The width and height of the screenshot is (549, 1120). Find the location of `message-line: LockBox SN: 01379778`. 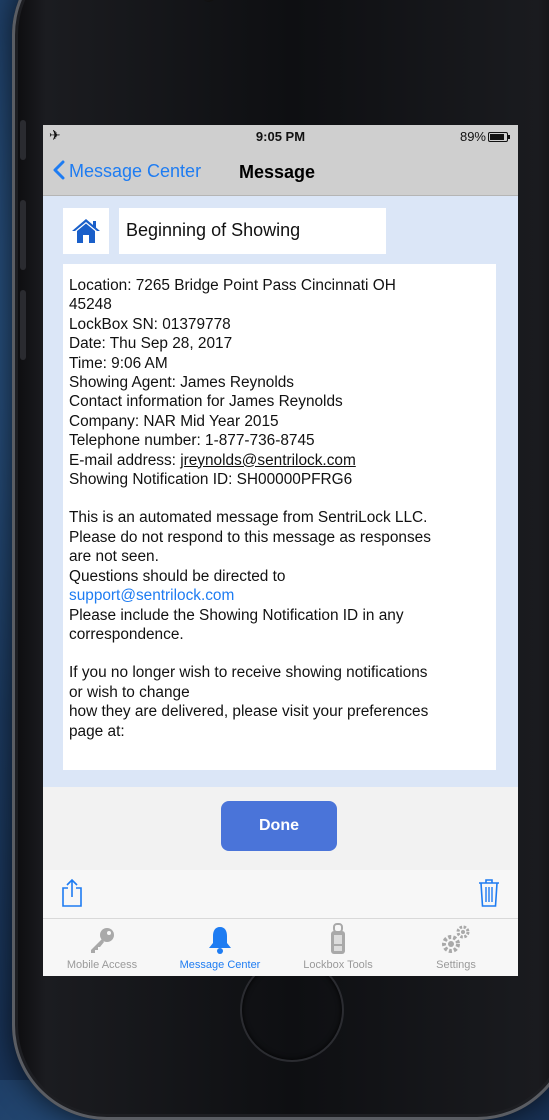

message-line: LockBox SN: 01379778 is located at coordinates (150, 324).